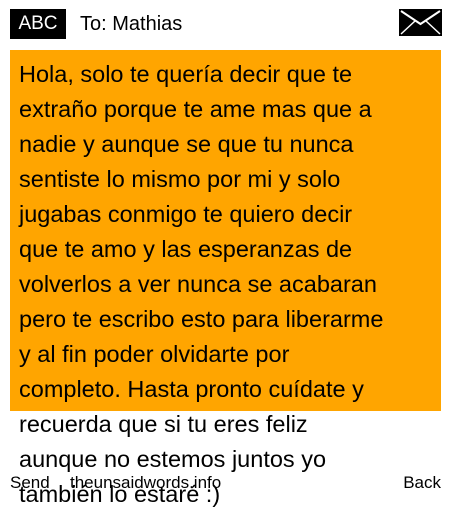  Describe the element at coordinates (146, 482) in the screenshot. I see `site-label: theunsaidwords.info` at that location.